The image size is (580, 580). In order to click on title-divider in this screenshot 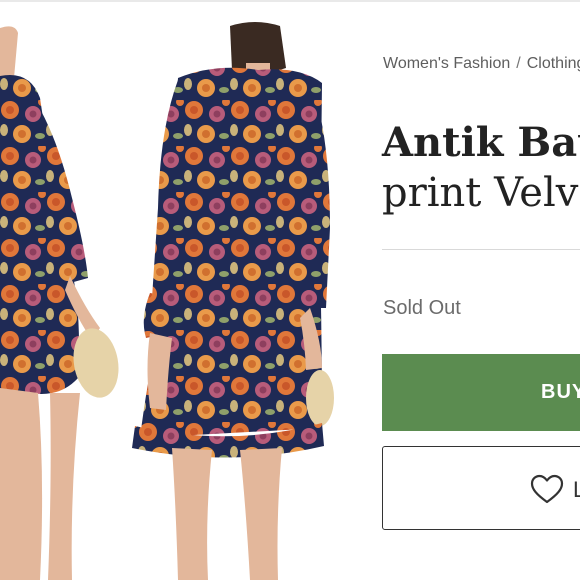, I will do `click(481, 249)`.